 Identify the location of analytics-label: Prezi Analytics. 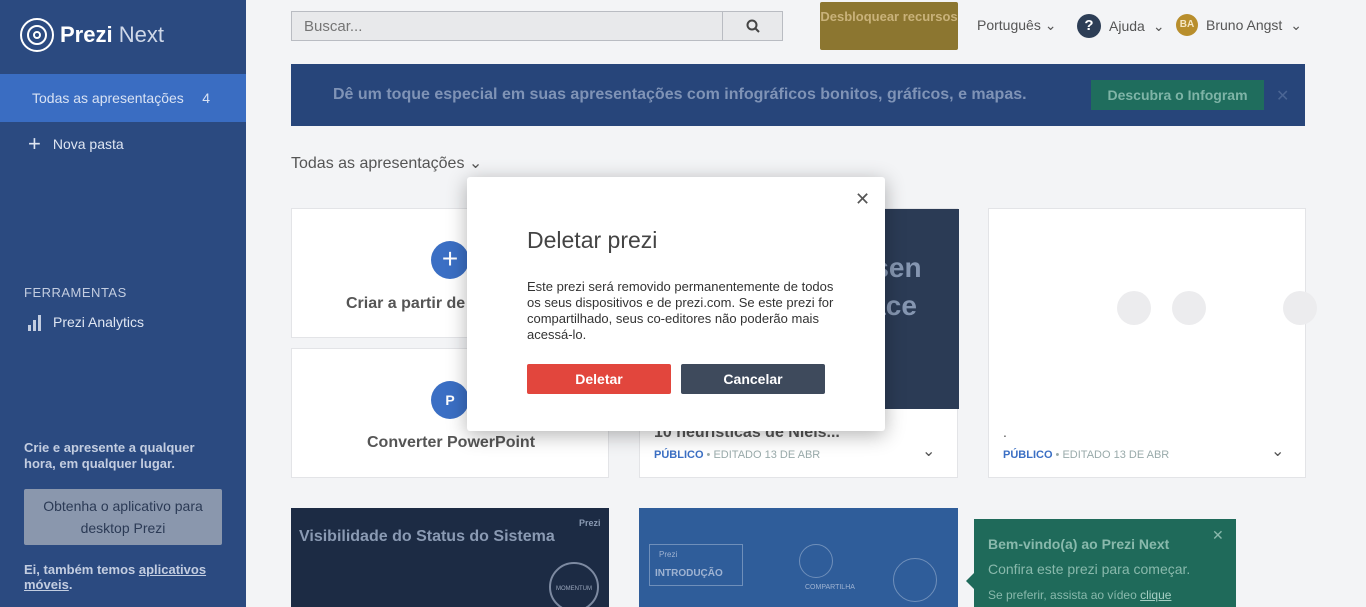
(99, 322).